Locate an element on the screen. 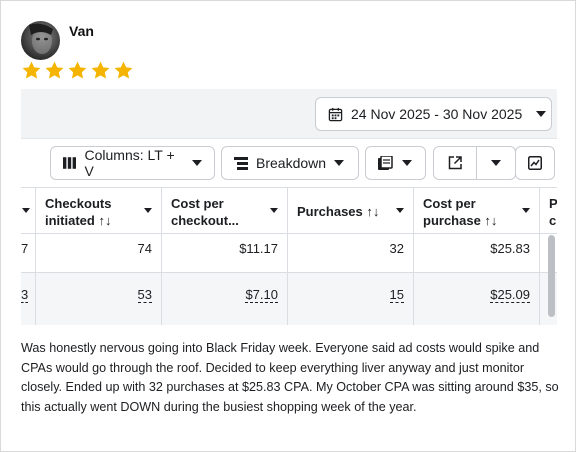 Image resolution: width=576 pixels, height=452 pixels. export-icon is located at coordinates (455, 163).